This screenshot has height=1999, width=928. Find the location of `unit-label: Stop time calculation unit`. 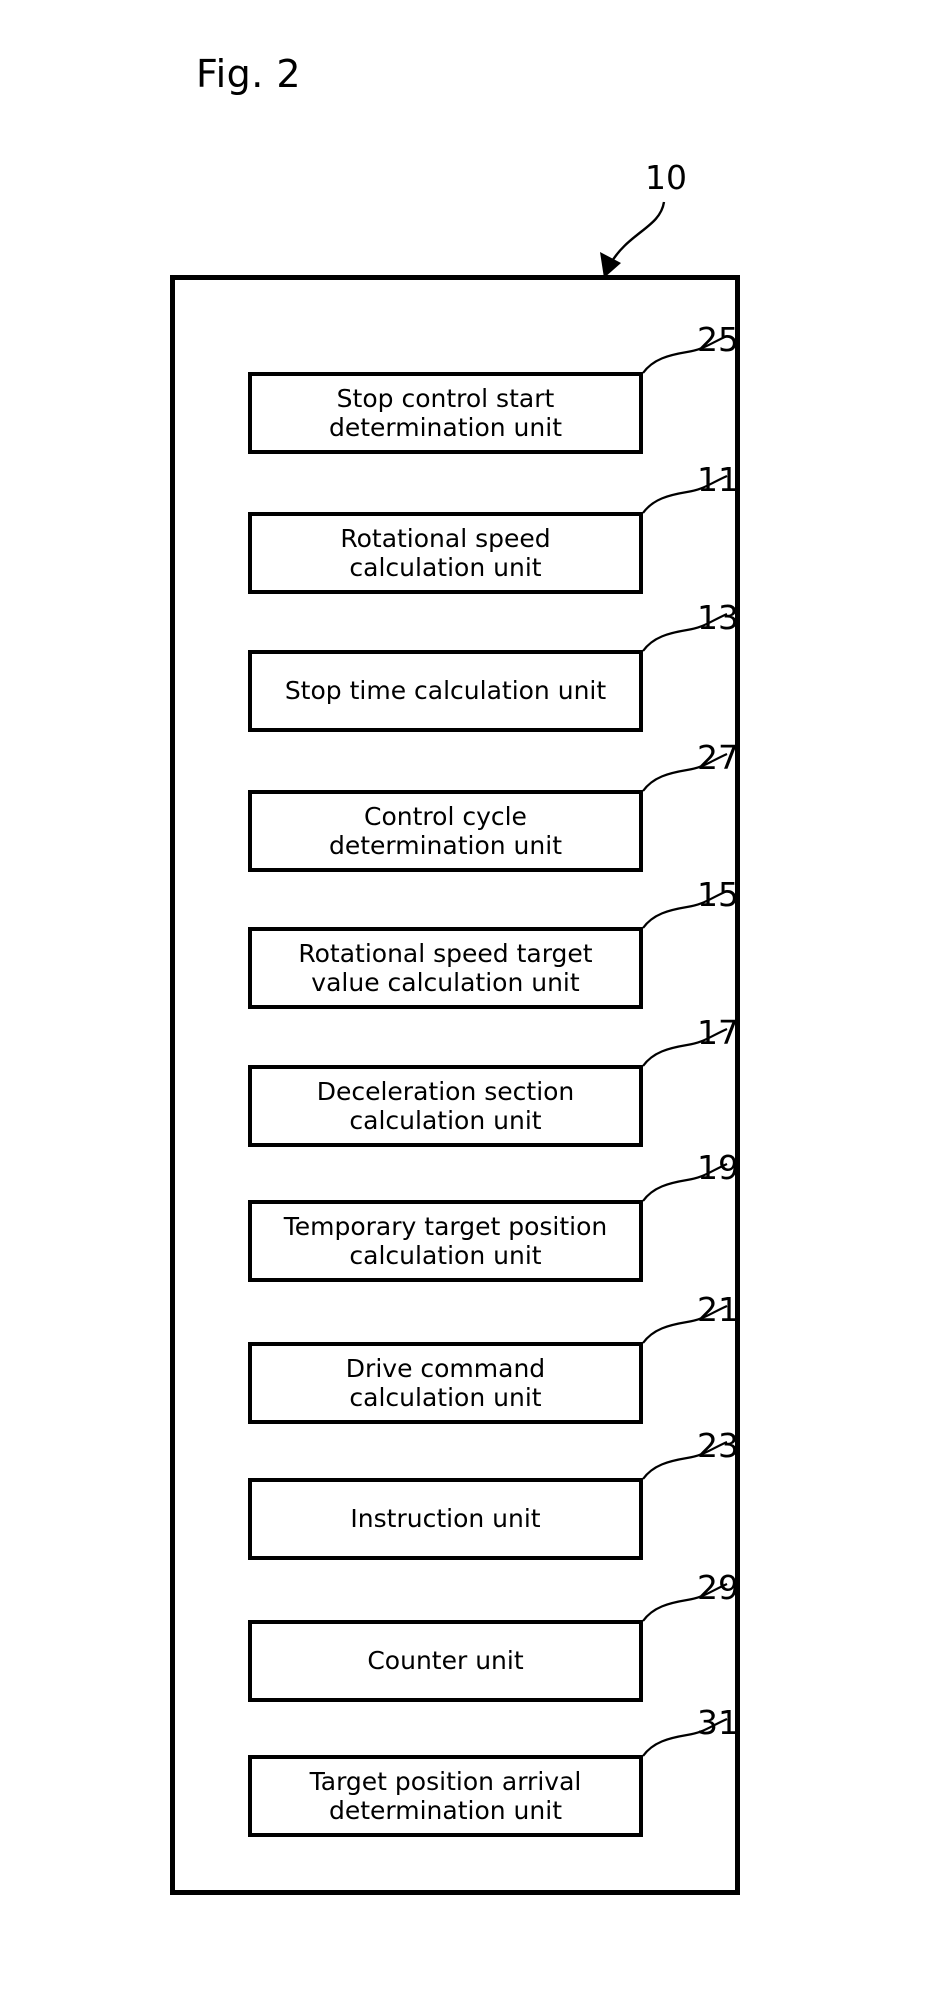

unit-label: Stop time calculation unit is located at coordinates (445, 691).